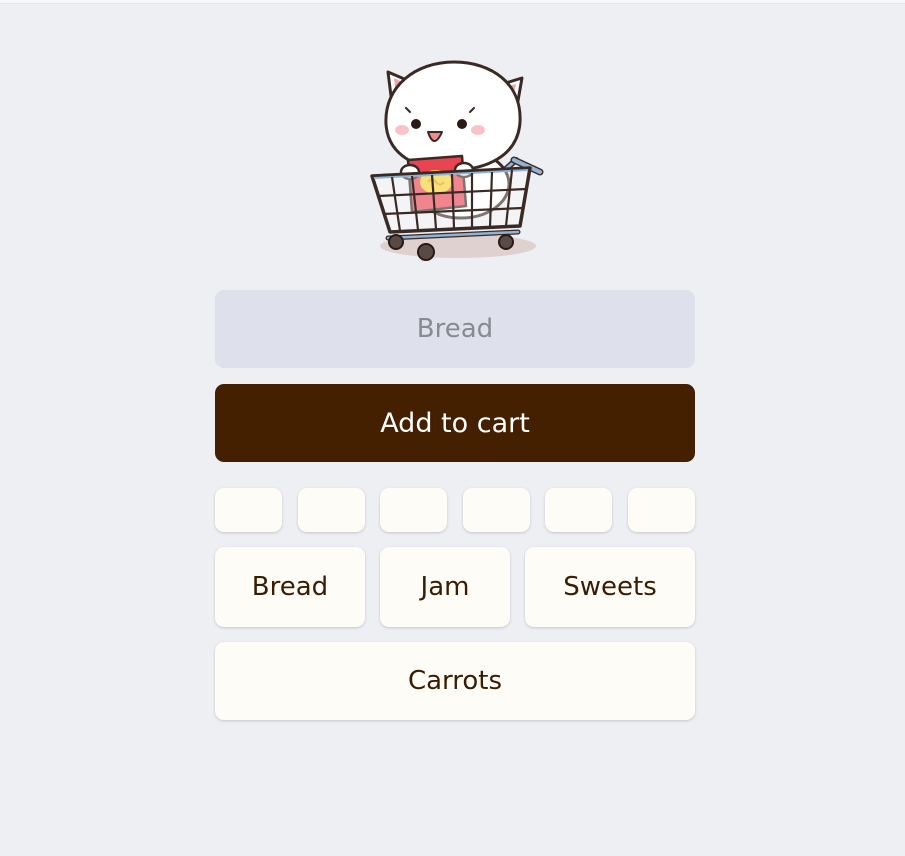  I want to click on cat-in-shopping-cart-icon, so click(456, 161).